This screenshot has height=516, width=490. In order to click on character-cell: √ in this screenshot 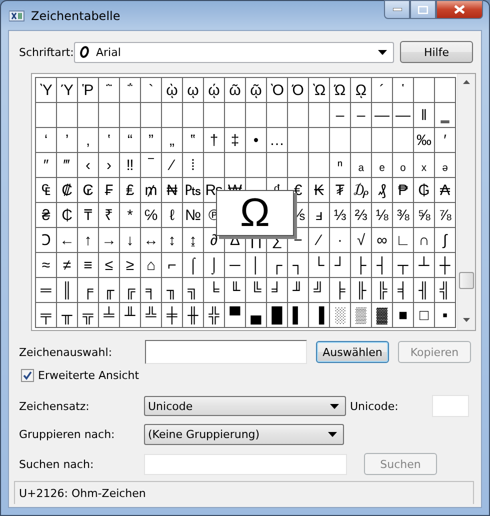, I will do `click(360, 239)`.